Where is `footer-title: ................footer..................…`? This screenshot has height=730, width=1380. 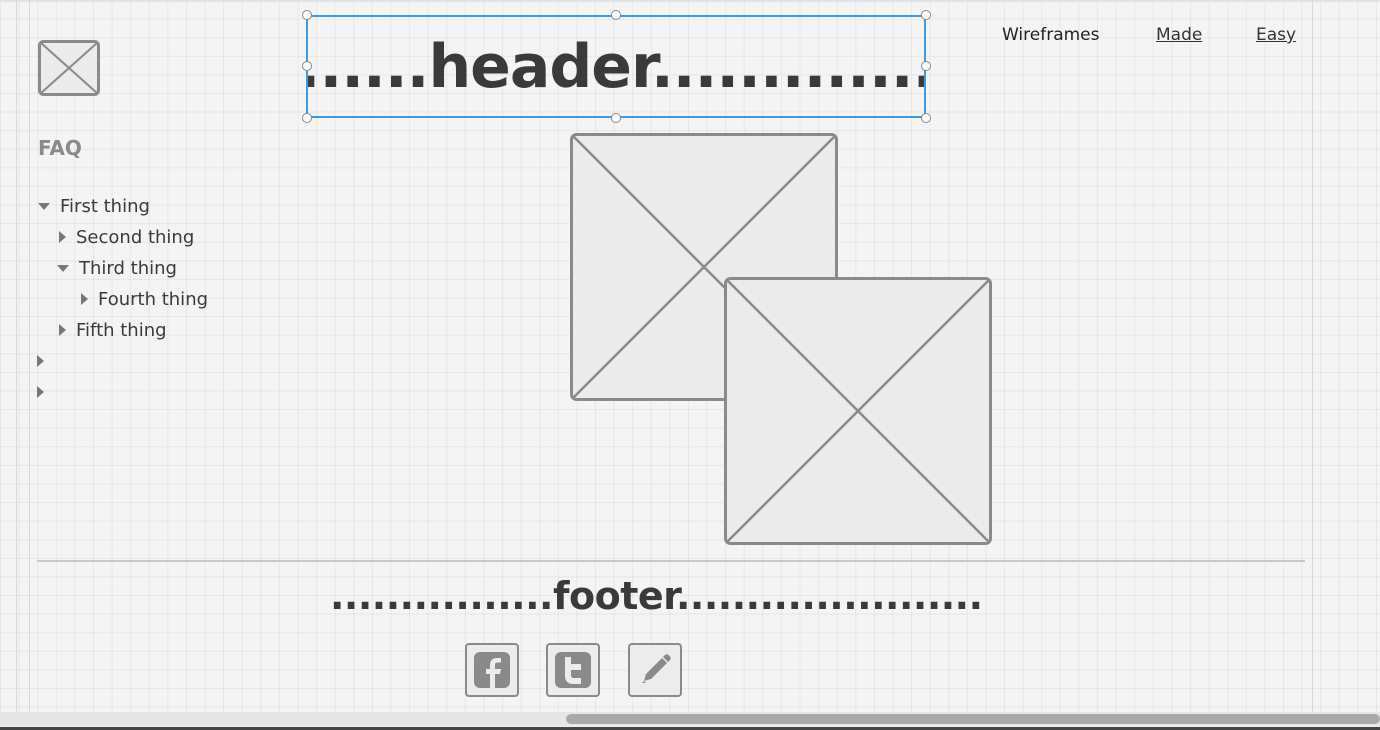 footer-title: ................footer..................… is located at coordinates (656, 596).